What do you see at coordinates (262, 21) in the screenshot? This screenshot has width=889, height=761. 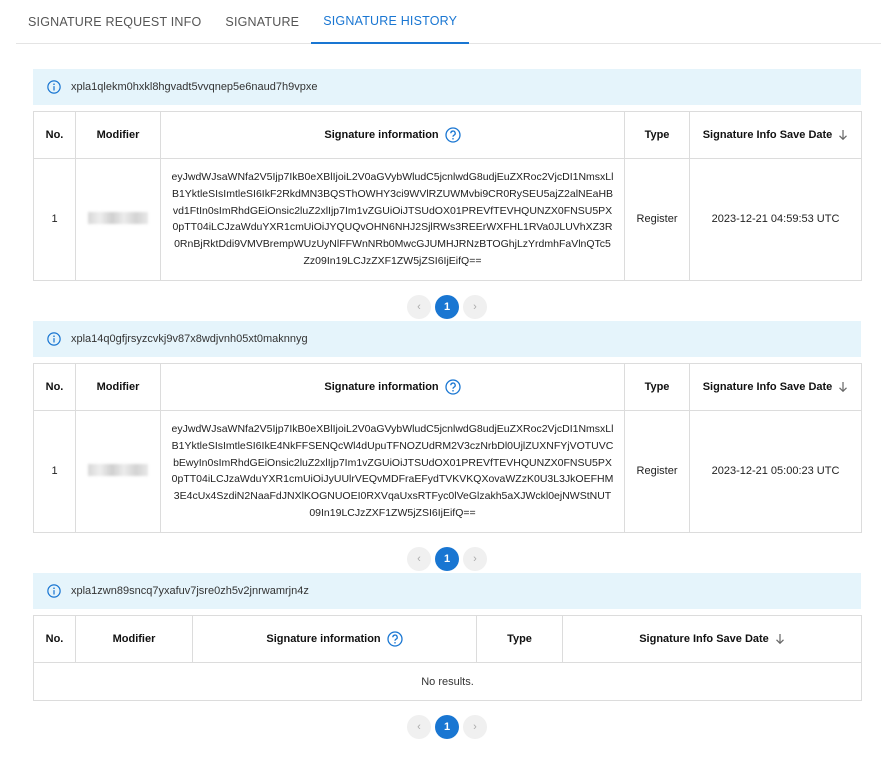 I see `tab-signature: SIGNATURE` at bounding box center [262, 21].